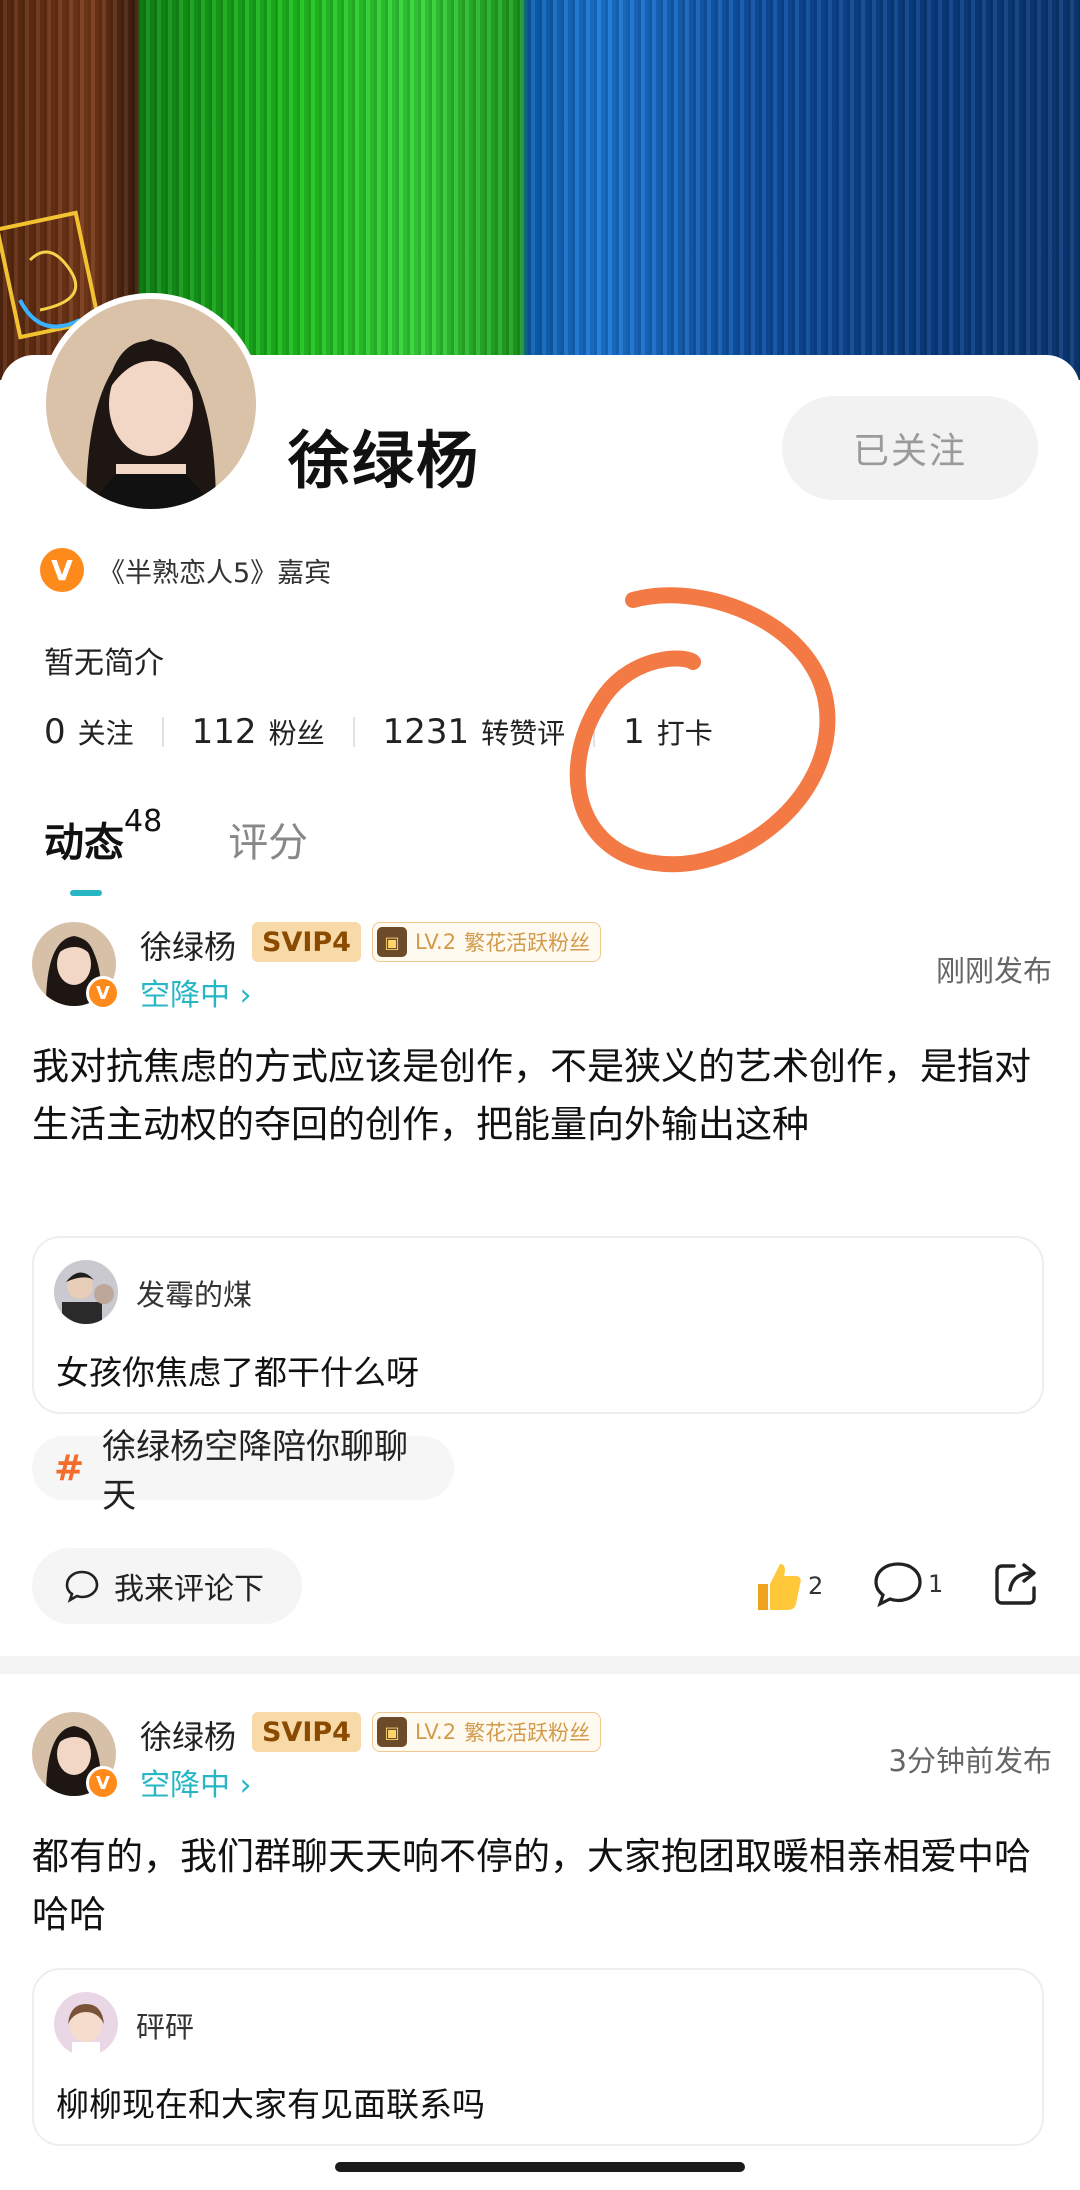 This screenshot has height=2190, width=1080. I want to click on tab-posts-count: 48, so click(143, 821).